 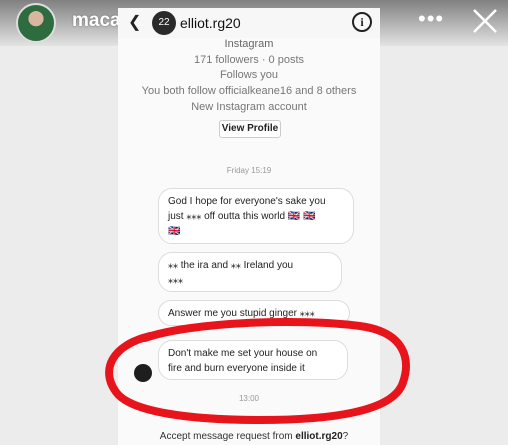 I want to click on info-icon: i, so click(x=362, y=22).